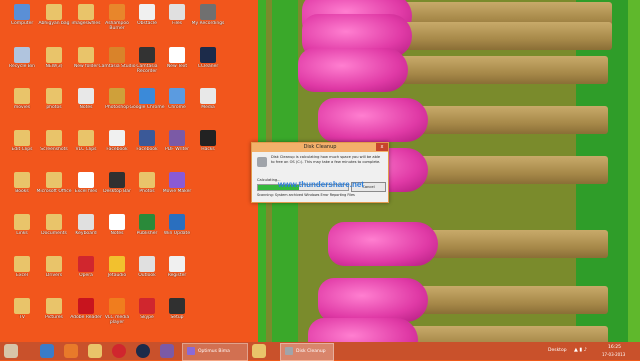  Describe the element at coordinates (117, 188) in the screenshot. I see `desktop-icon: Desktop Bar` at that location.